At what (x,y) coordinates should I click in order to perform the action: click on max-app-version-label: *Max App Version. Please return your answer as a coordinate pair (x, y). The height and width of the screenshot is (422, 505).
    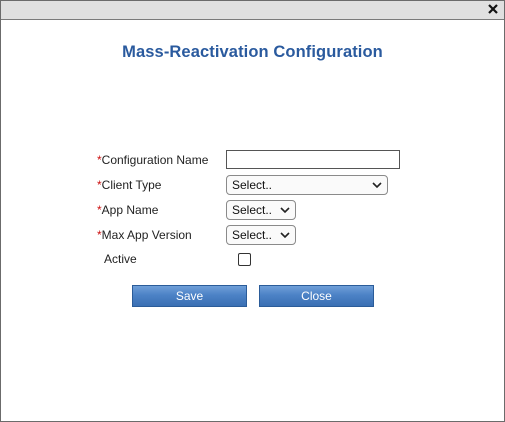
    Looking at the image, I should click on (144, 235).